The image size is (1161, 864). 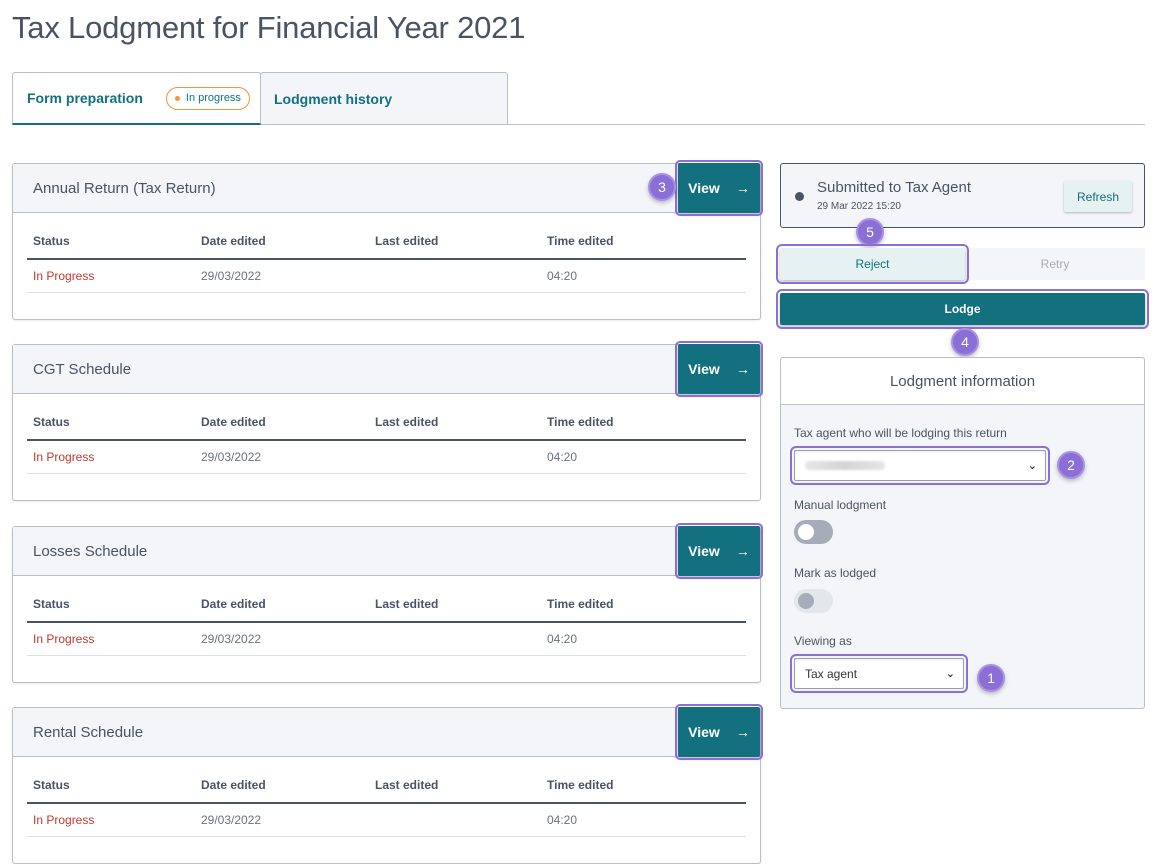 I want to click on viewing-as-select: Tax agent ⌄, so click(x=879, y=673).